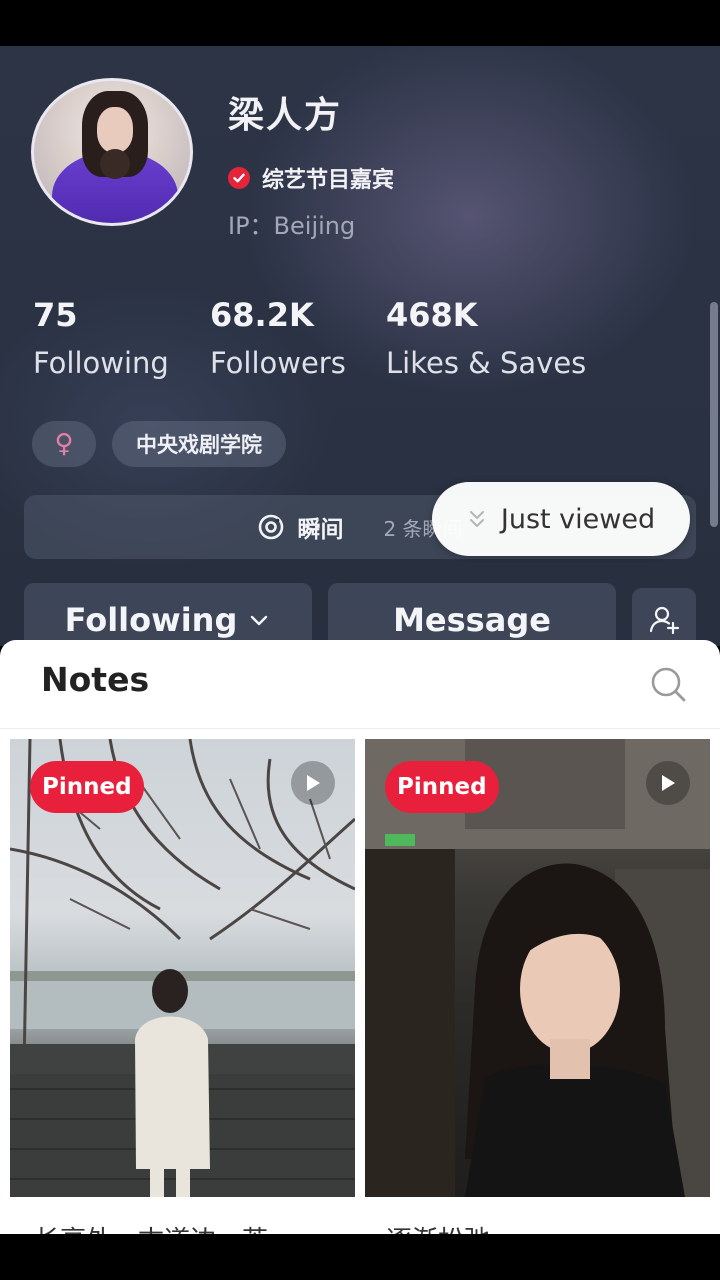  What do you see at coordinates (714, 414) in the screenshot?
I see `scrollbar` at bounding box center [714, 414].